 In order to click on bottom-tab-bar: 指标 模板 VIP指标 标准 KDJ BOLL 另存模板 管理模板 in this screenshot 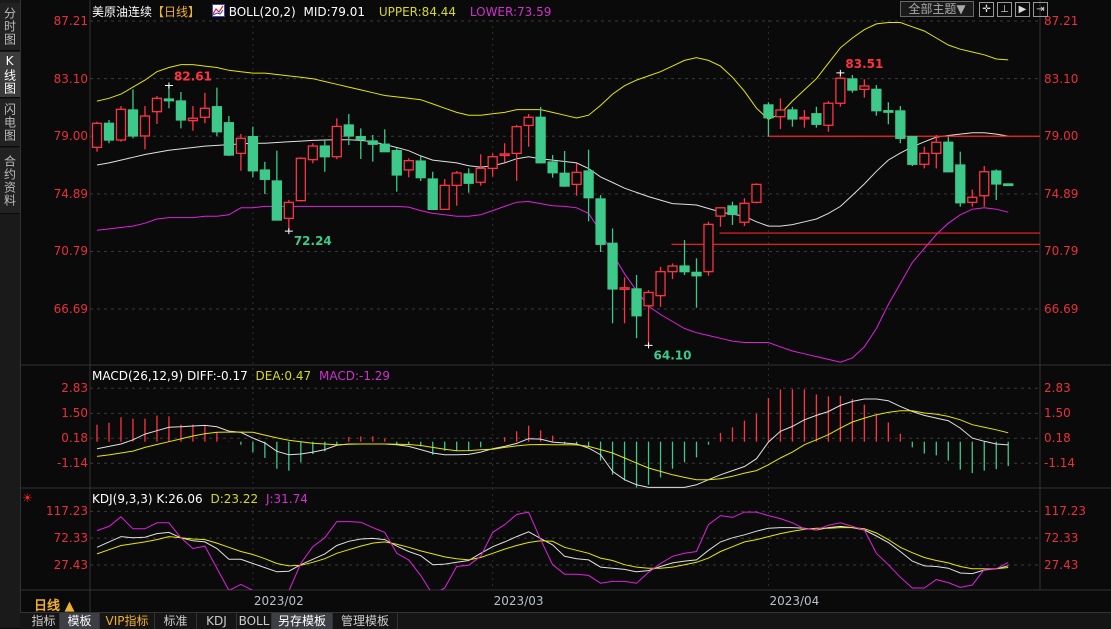, I will do `click(565, 620)`.